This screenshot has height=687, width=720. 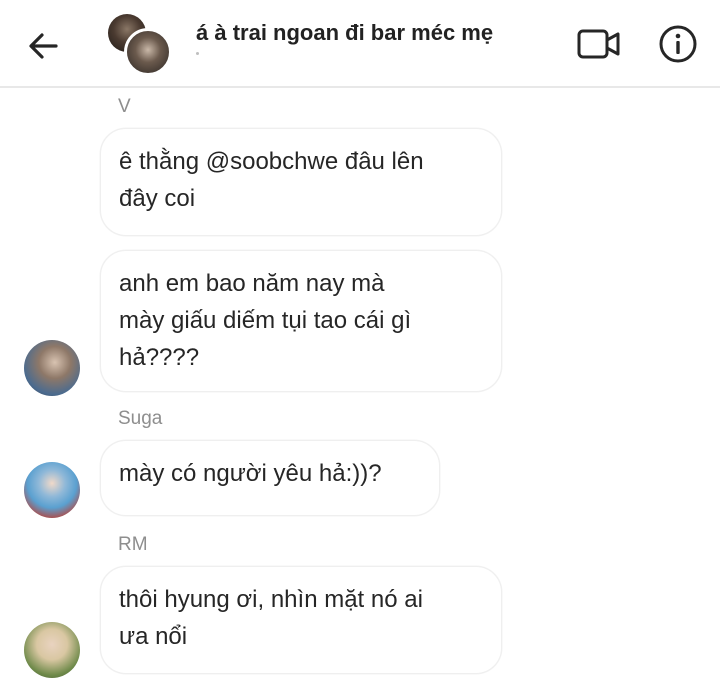 I want to click on chat-header: á à trai ngoan đi bar méc mẹ, so click(x=360, y=44).